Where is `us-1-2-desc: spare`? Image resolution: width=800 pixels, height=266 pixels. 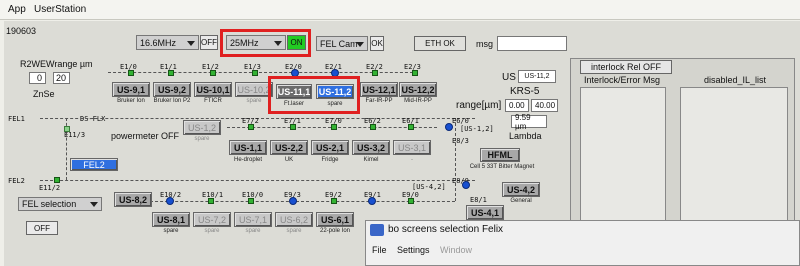
us-1-2-desc: spare is located at coordinates (202, 139).